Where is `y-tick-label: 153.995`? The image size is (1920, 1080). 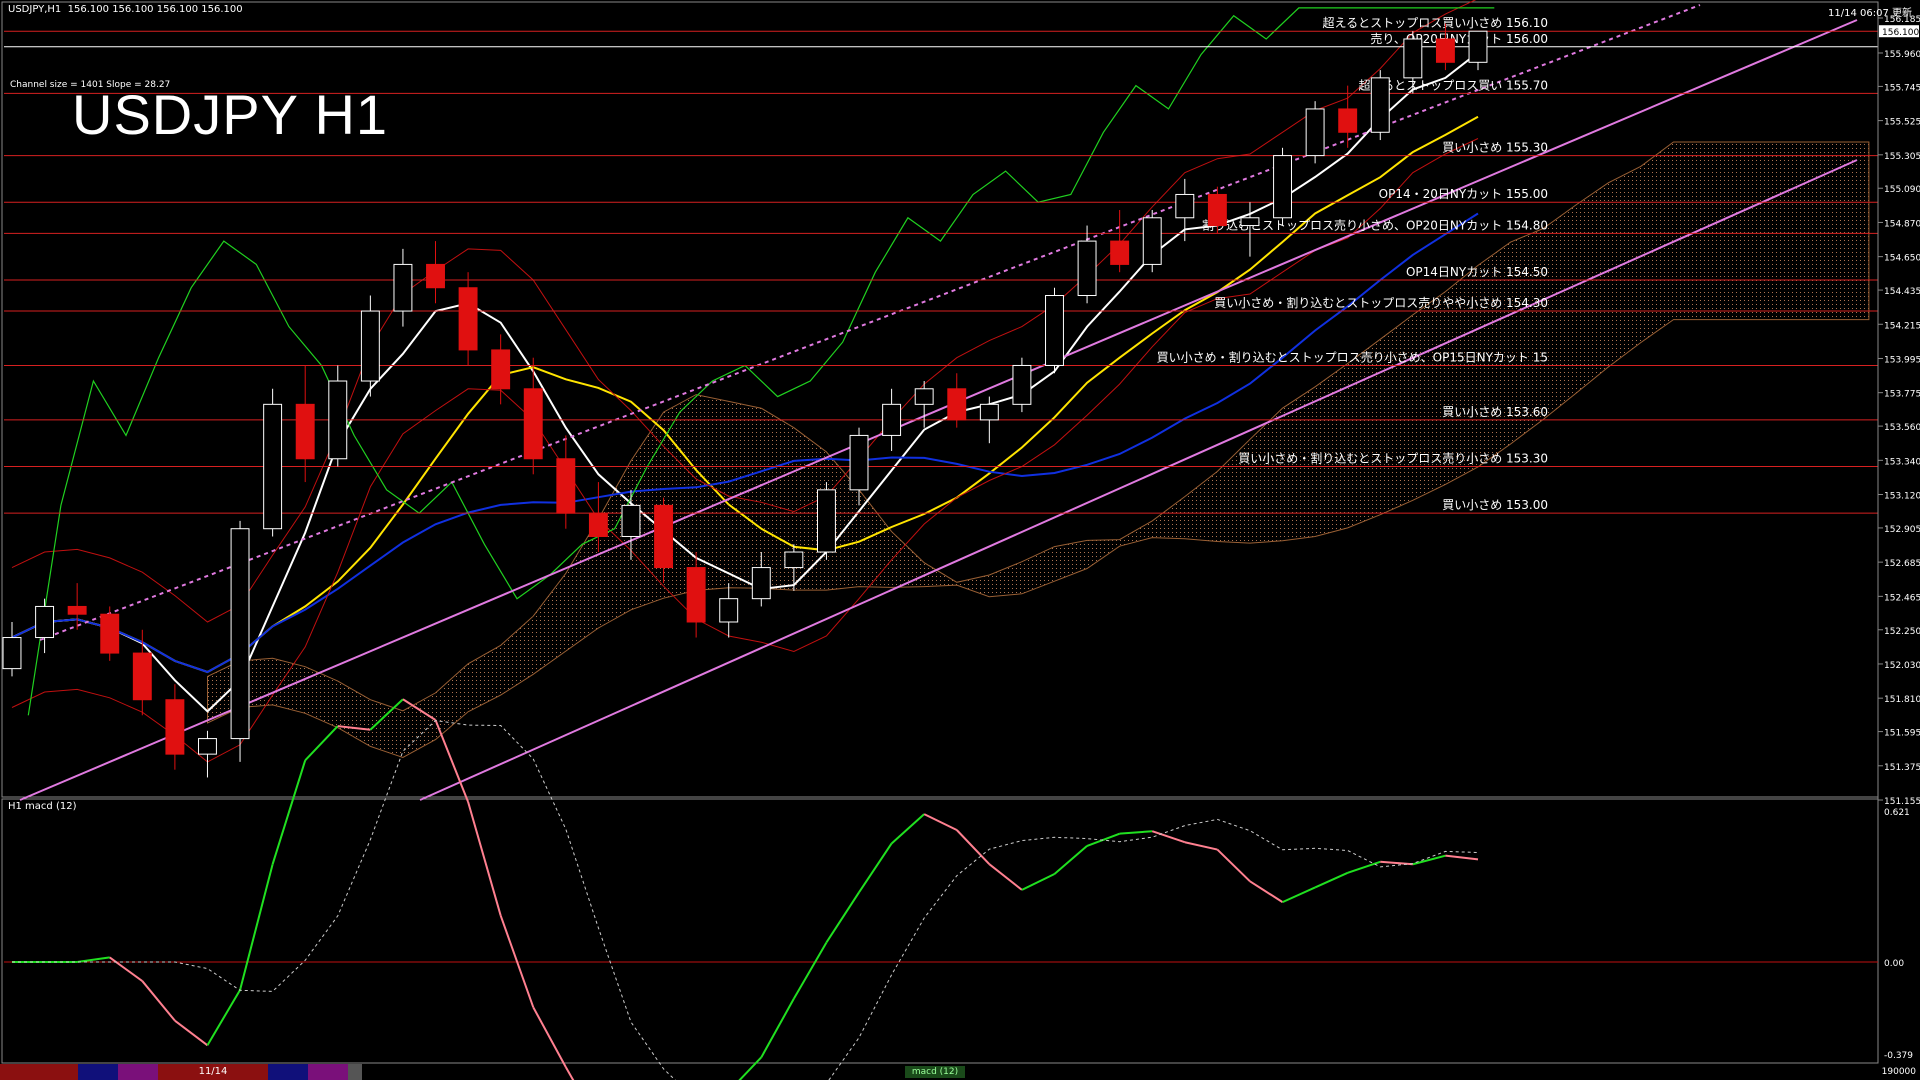
y-tick-label: 153.995 is located at coordinates (1902, 360).